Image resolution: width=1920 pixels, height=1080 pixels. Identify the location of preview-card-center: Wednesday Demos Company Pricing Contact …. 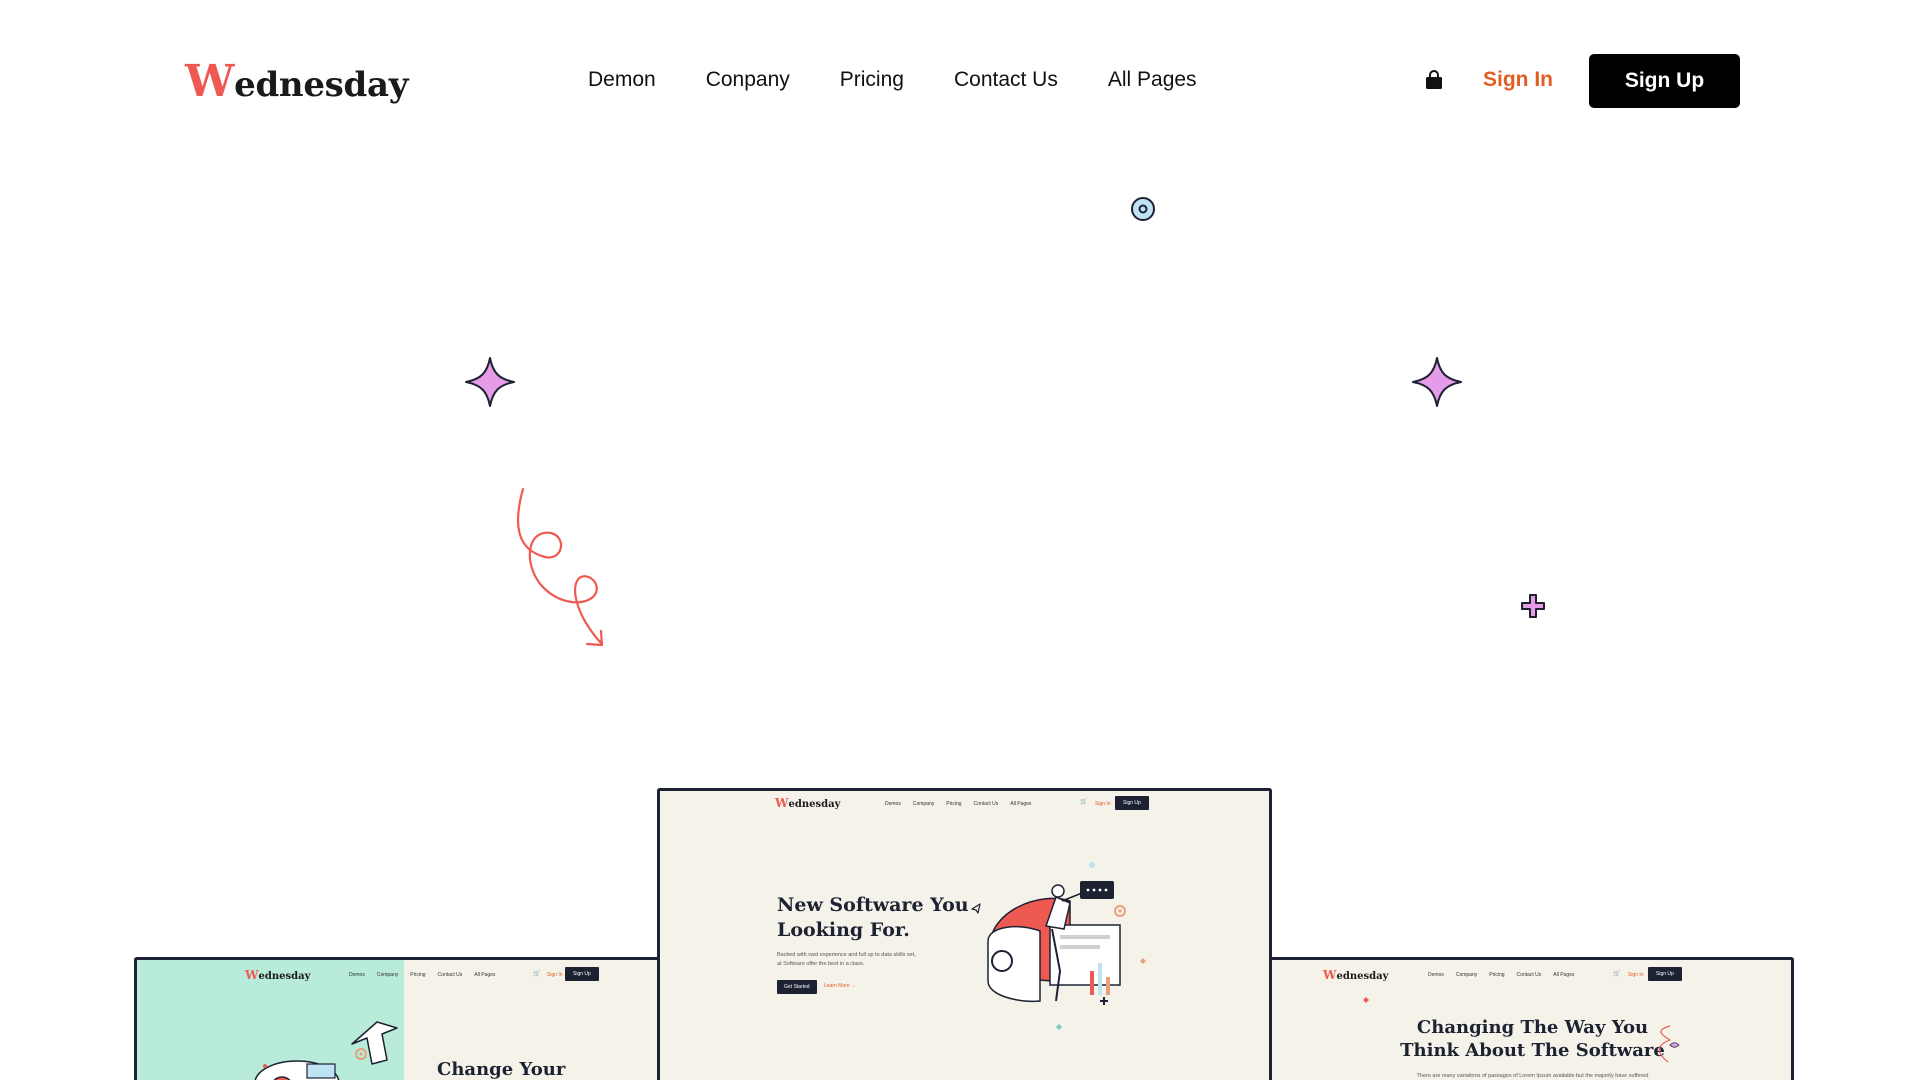
(964, 934).